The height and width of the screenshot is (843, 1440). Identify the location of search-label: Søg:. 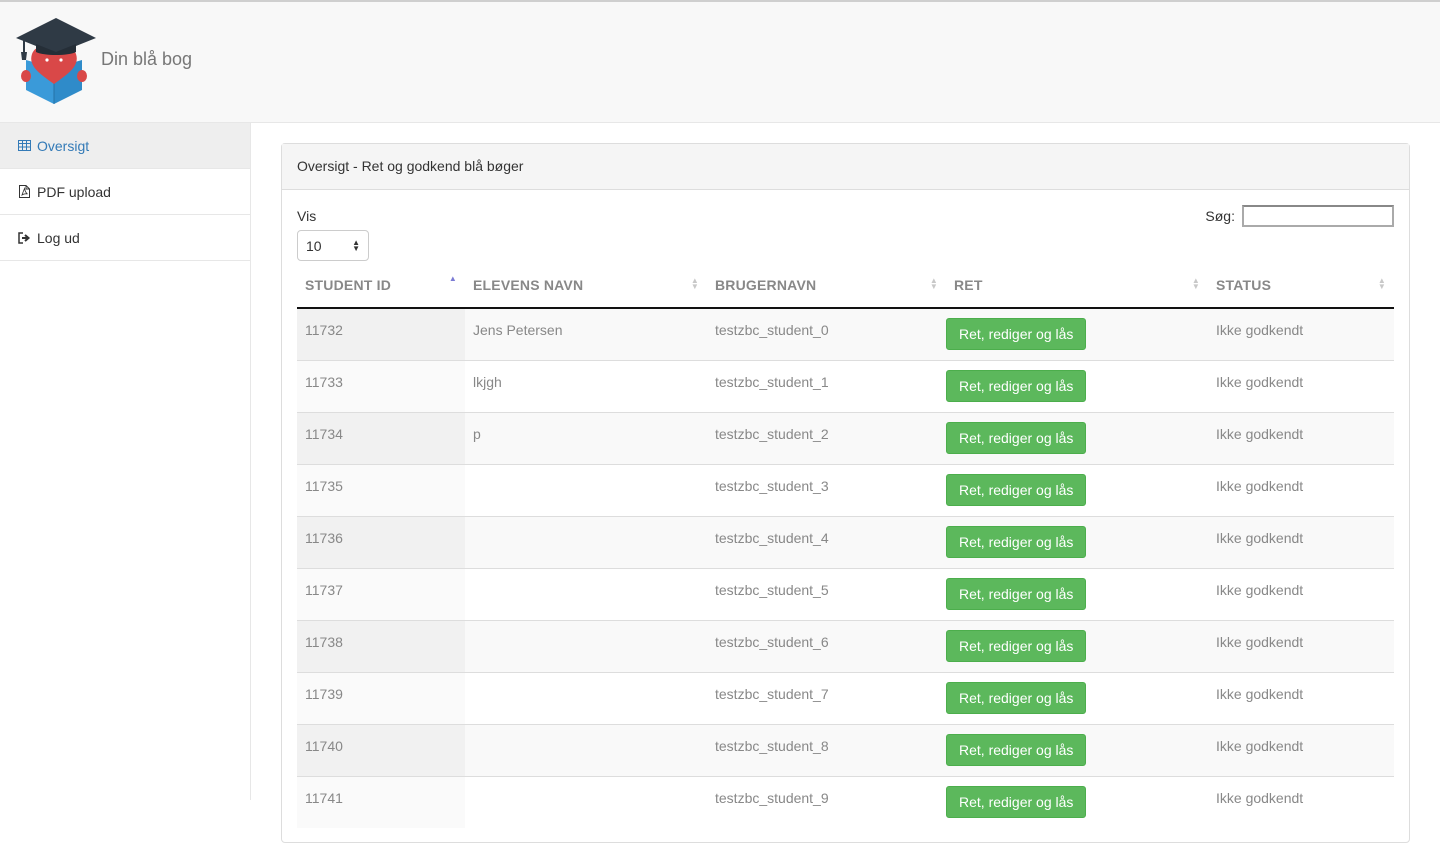
(1220, 216).